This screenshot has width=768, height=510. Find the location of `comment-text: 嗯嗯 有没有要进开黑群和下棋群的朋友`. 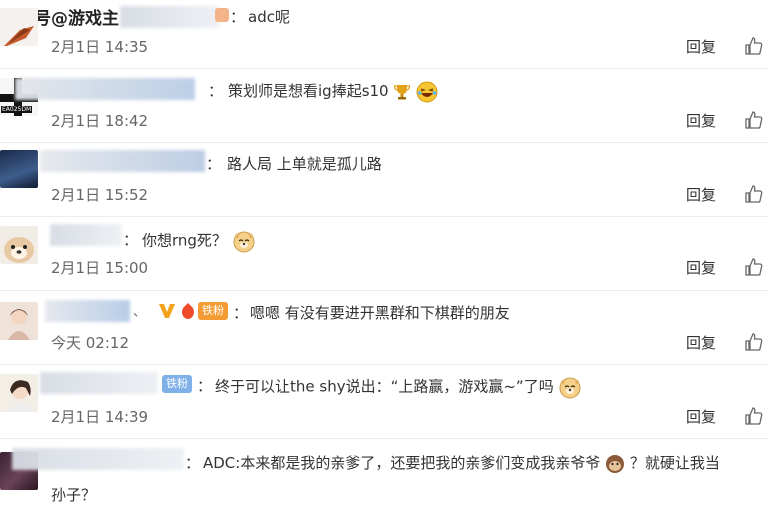

comment-text: 嗯嗯 有没有要进开黑群和下棋群的朋友 is located at coordinates (380, 313).